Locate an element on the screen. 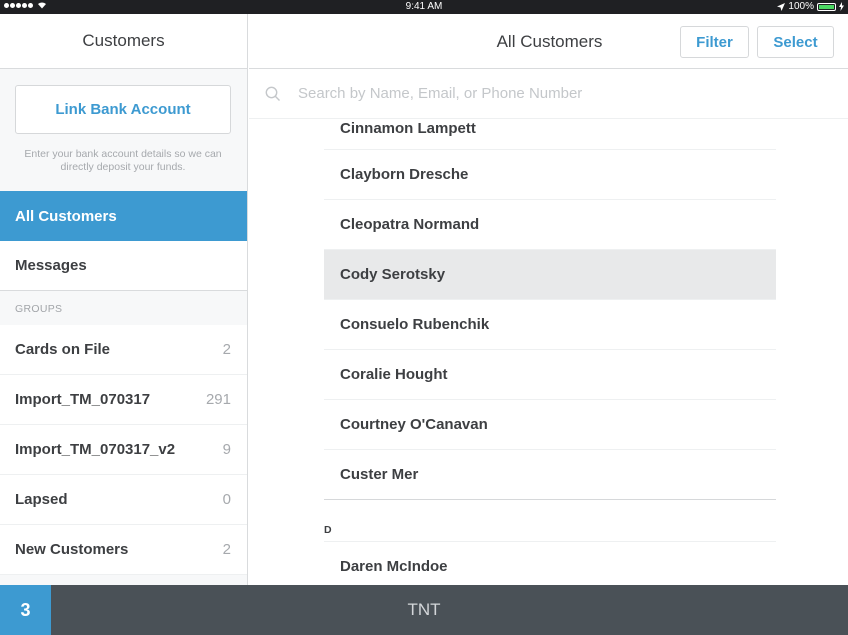  customer-name: Daren McIndoe is located at coordinates (394, 566).